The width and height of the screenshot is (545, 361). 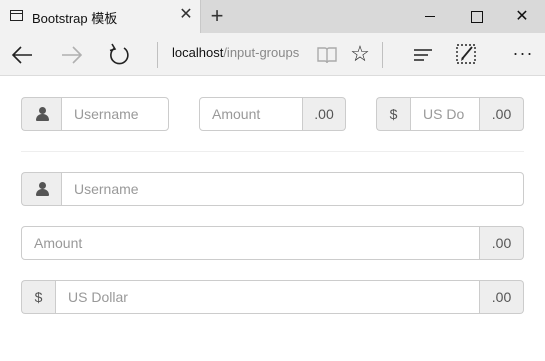 What do you see at coordinates (71, 55) in the screenshot?
I see `forward-arrow-icon` at bounding box center [71, 55].